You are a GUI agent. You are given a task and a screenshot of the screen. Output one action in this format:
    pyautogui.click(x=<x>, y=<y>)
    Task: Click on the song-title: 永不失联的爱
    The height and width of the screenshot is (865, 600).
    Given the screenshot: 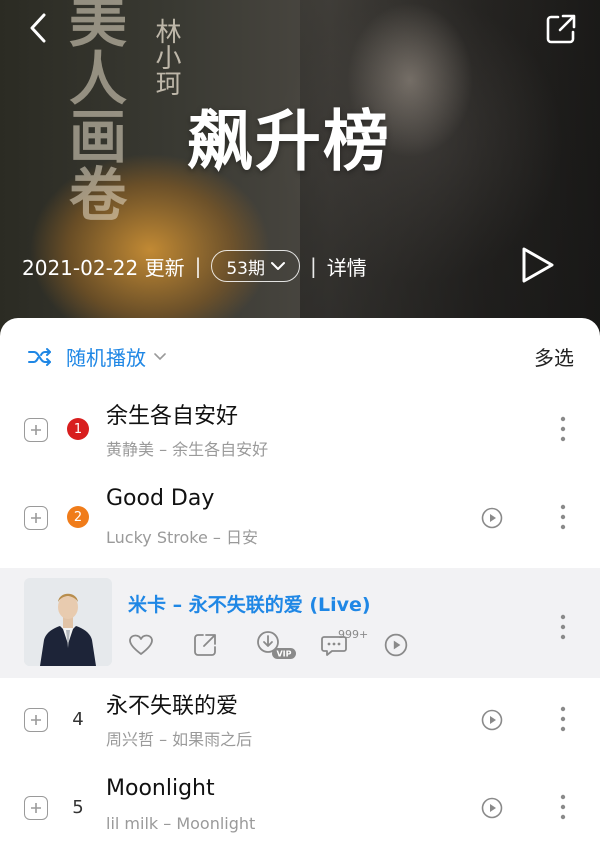 What is the action you would take?
    pyautogui.click(x=172, y=704)
    